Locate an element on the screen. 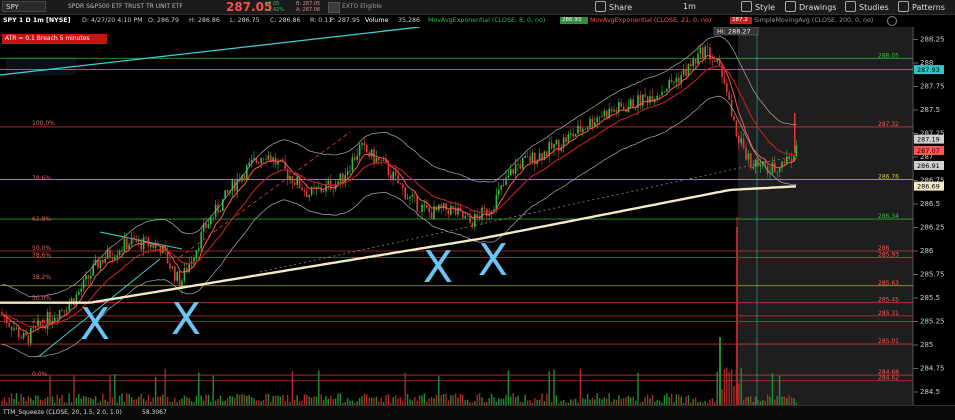  price-axis-label: 287.75 is located at coordinates (932, 87).